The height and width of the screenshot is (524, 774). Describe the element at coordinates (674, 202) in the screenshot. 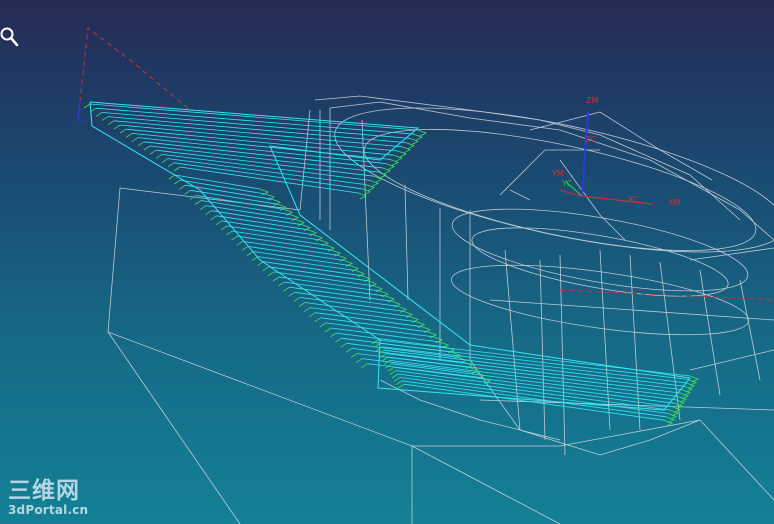

I see `axis-label-xm: XM` at that location.